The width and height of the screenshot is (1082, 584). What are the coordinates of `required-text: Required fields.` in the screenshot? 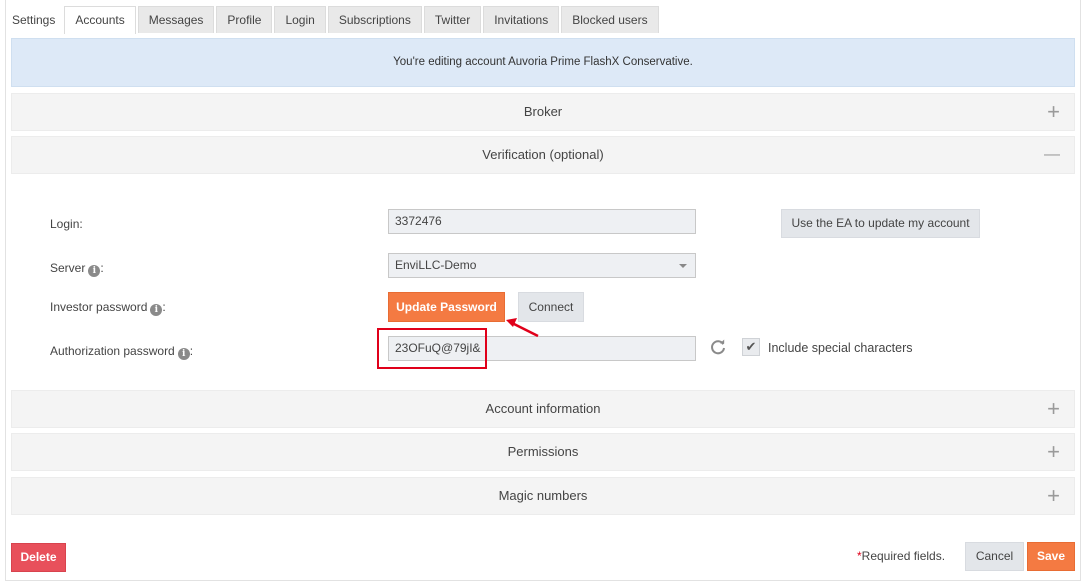 It's located at (903, 556).